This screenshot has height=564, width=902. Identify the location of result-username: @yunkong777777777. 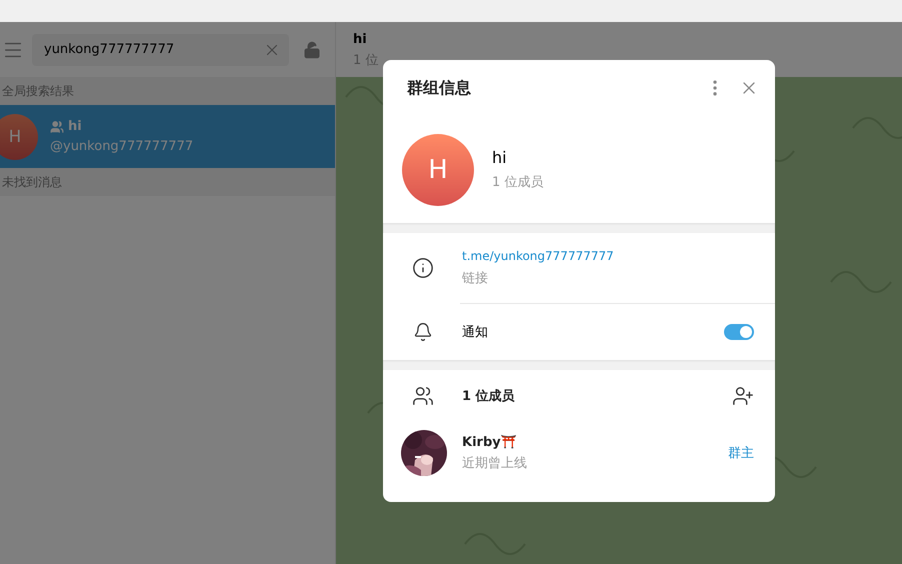
(122, 146).